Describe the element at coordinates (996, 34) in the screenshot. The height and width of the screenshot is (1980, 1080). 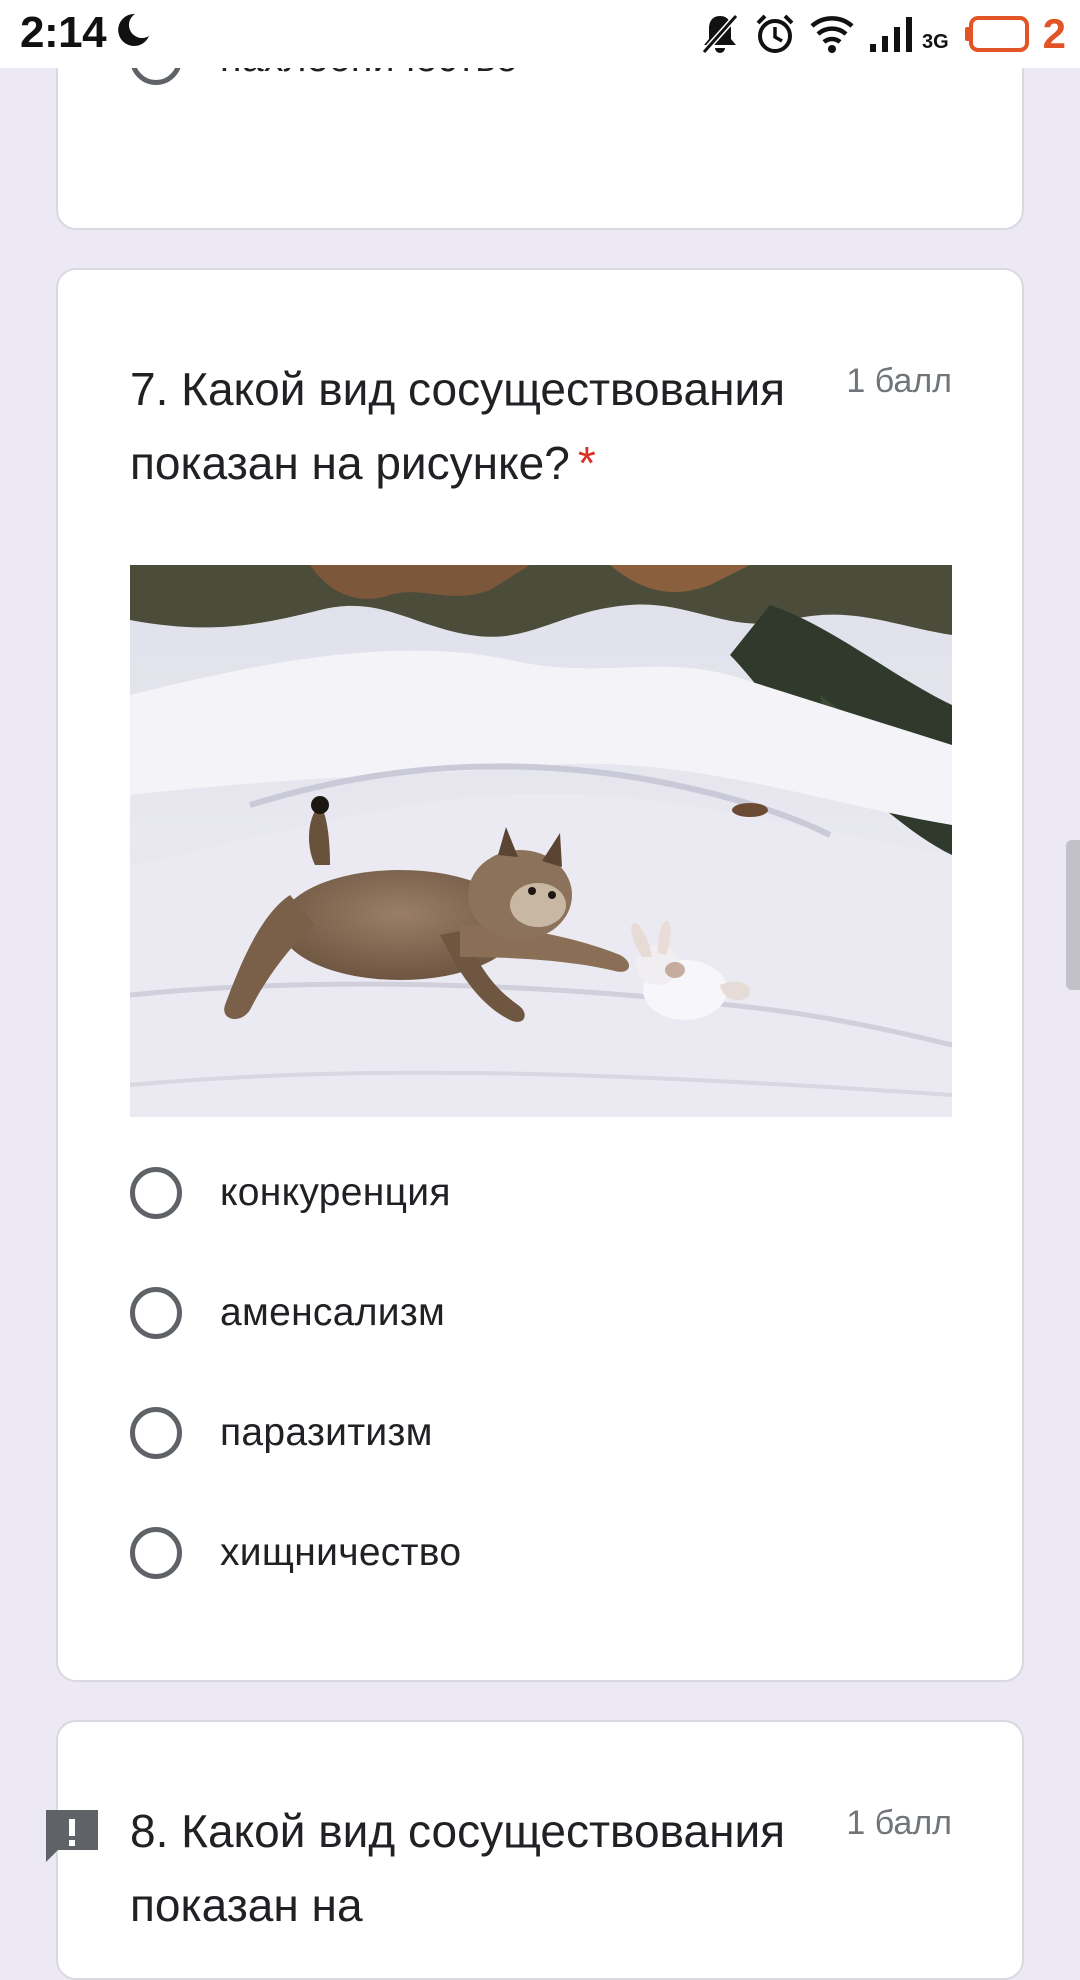
I see `battery-icon` at that location.